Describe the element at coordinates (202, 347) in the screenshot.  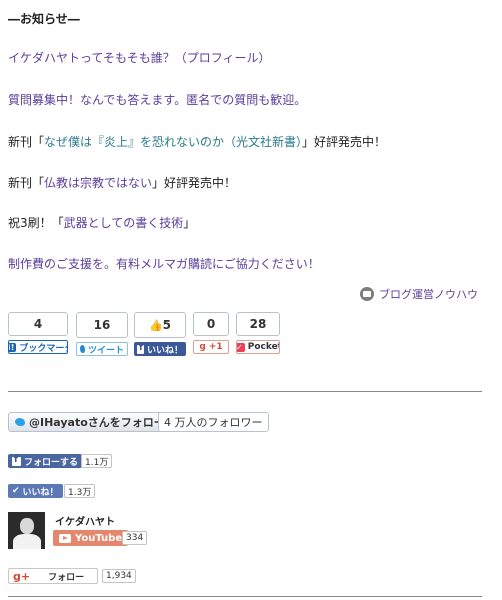
I see `gplus-icon: g` at that location.